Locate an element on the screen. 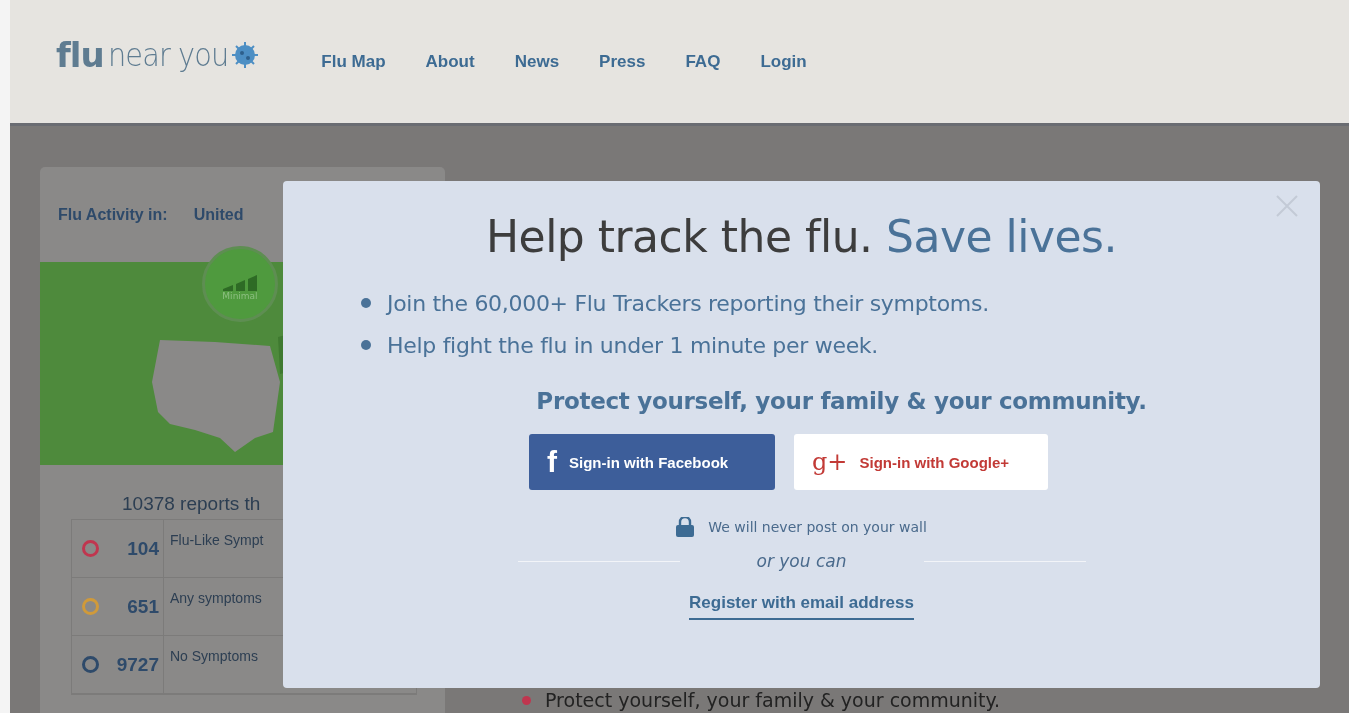  tagline: Protect yourself, your family & your community. is located at coordinates (841, 401).